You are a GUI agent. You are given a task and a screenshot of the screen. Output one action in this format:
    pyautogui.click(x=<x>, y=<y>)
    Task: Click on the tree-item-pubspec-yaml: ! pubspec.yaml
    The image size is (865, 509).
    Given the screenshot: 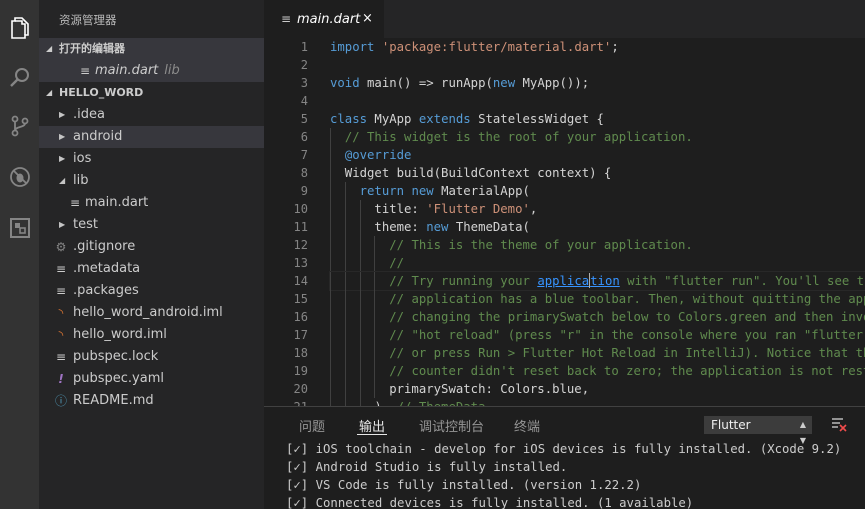 What is the action you would take?
    pyautogui.click(x=151, y=379)
    